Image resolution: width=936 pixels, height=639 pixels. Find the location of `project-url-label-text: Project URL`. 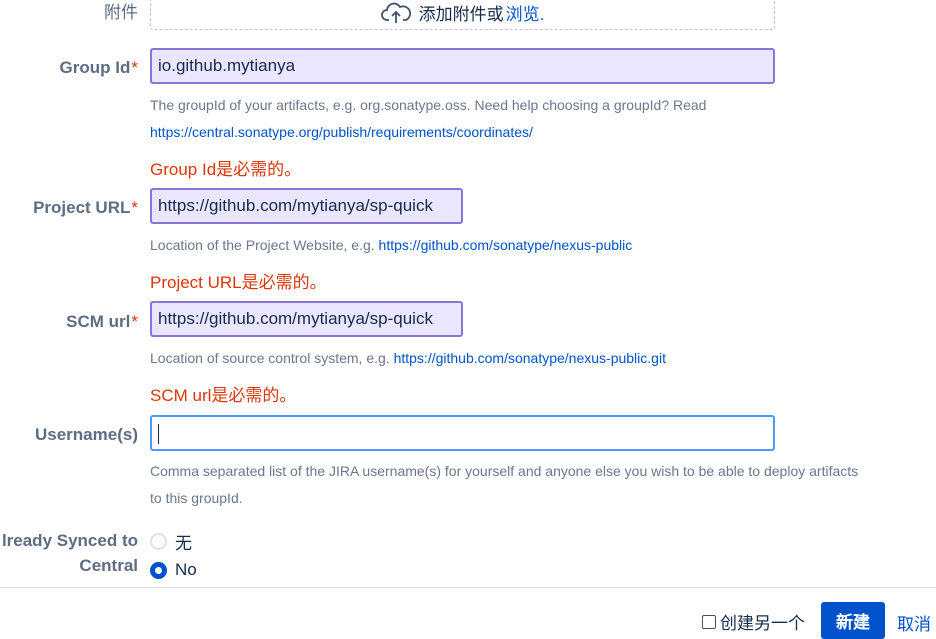

project-url-label-text: Project URL is located at coordinates (82, 207).